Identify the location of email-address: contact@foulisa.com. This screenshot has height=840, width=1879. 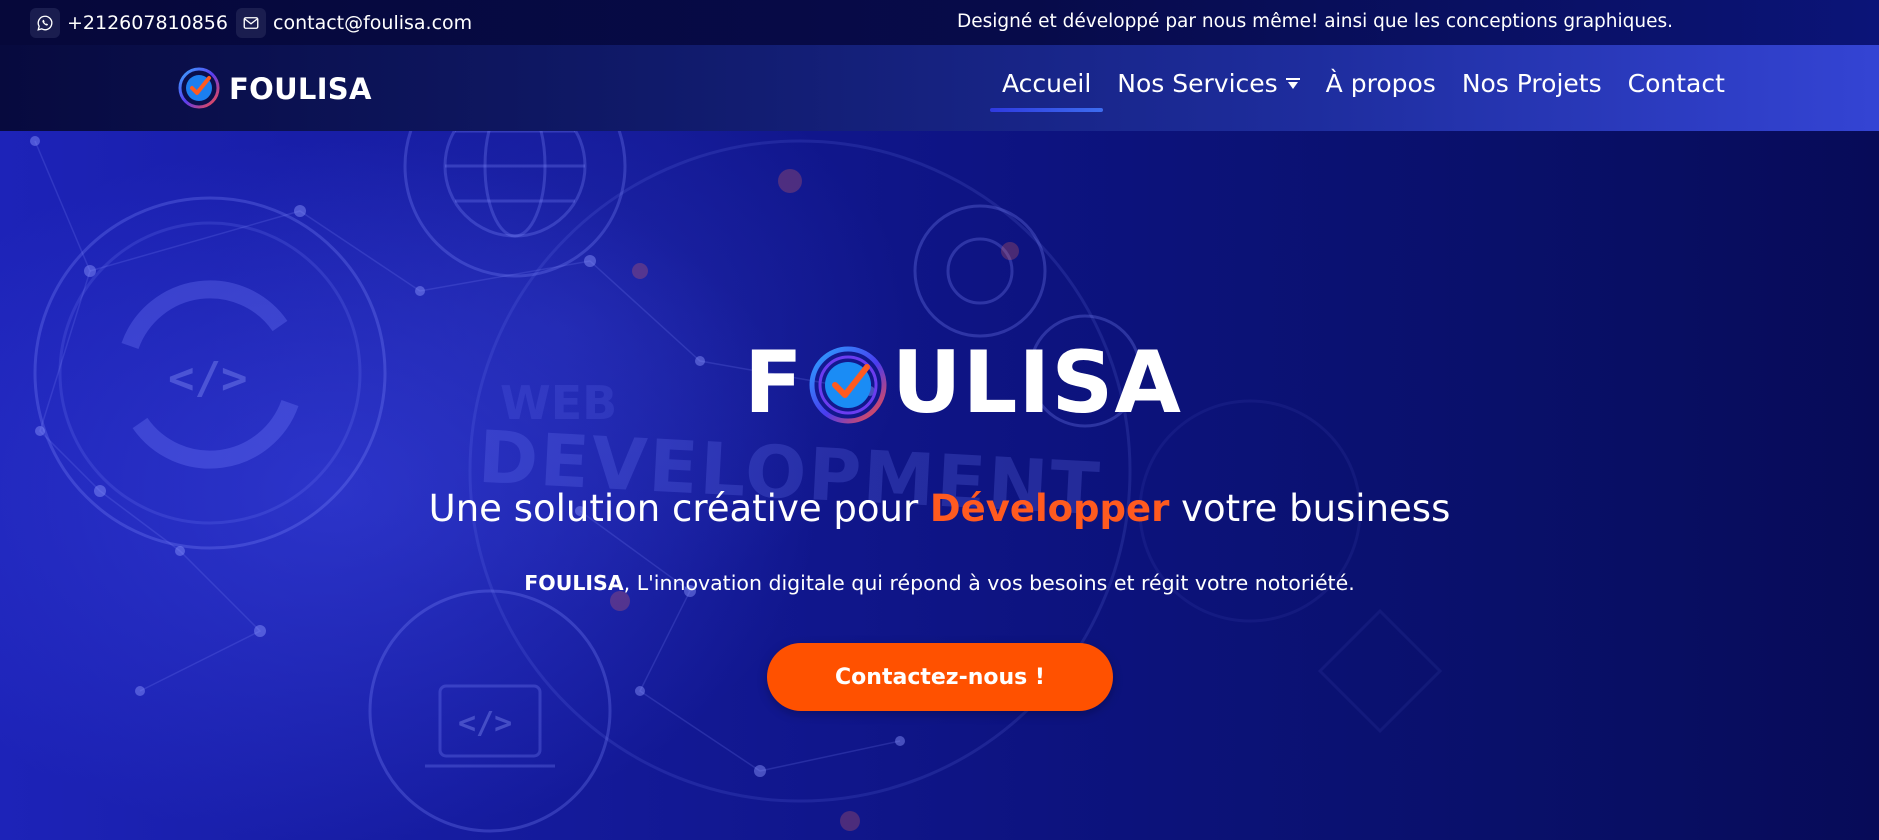
(373, 23).